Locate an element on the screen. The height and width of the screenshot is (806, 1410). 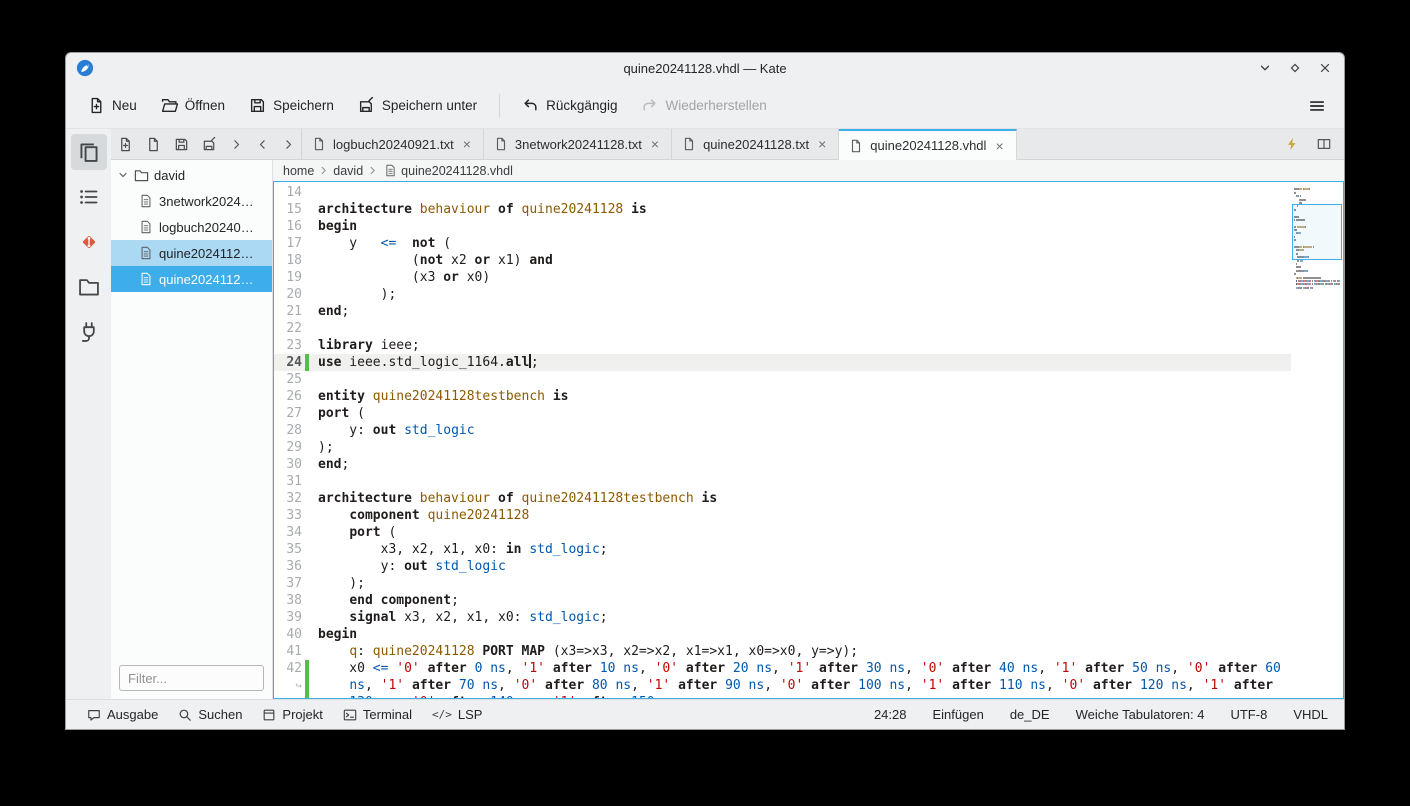
code-line: 35 x3, x2, x1, x0: in std_logic; is located at coordinates (782, 549).